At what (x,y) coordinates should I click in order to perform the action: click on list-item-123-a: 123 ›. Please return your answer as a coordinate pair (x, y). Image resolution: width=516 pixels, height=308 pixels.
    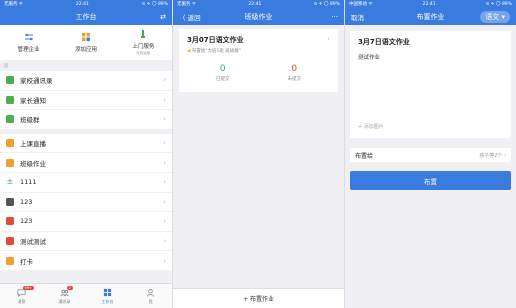
    Looking at the image, I should click on (86, 203).